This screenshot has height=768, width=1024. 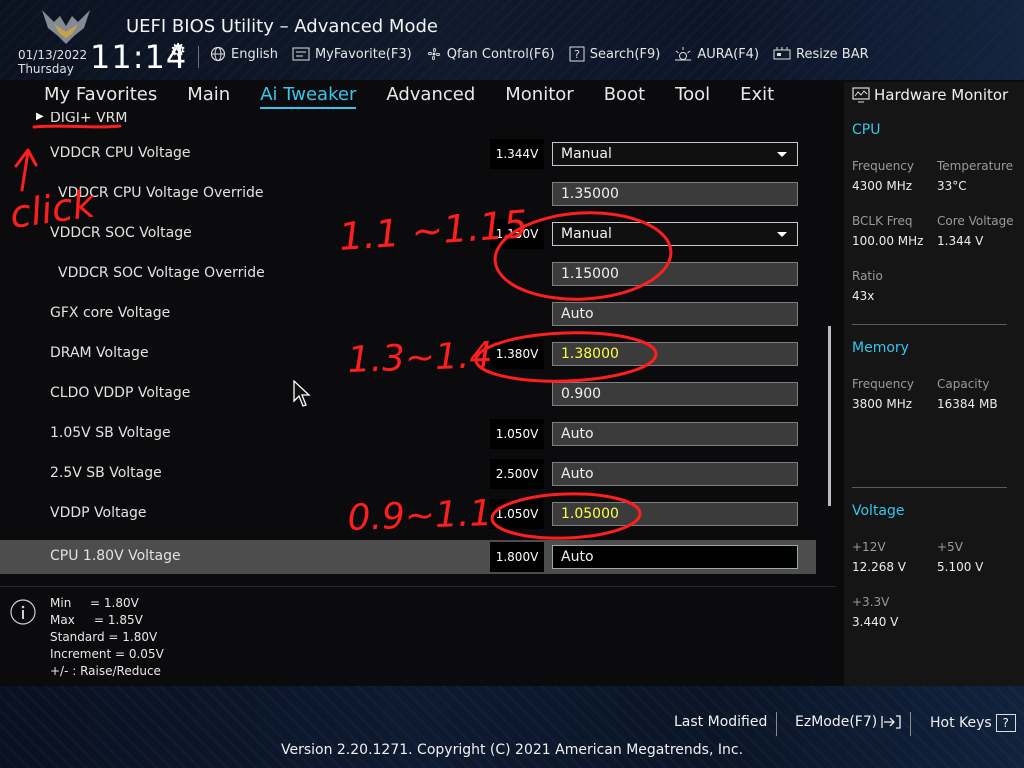 What do you see at coordinates (675, 514) in the screenshot?
I see `vddp-voltage-input: 1.05000` at bounding box center [675, 514].